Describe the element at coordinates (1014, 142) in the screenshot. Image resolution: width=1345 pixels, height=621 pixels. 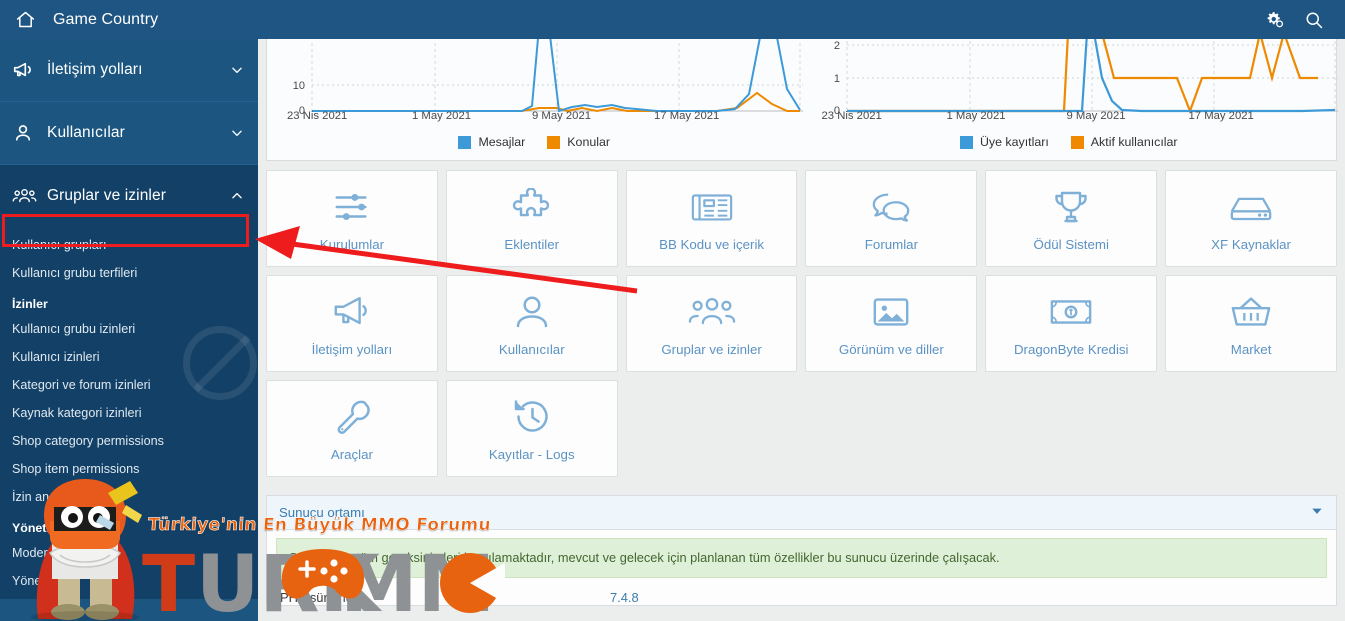
I see `legend-label: Üye kayıtları` at that location.